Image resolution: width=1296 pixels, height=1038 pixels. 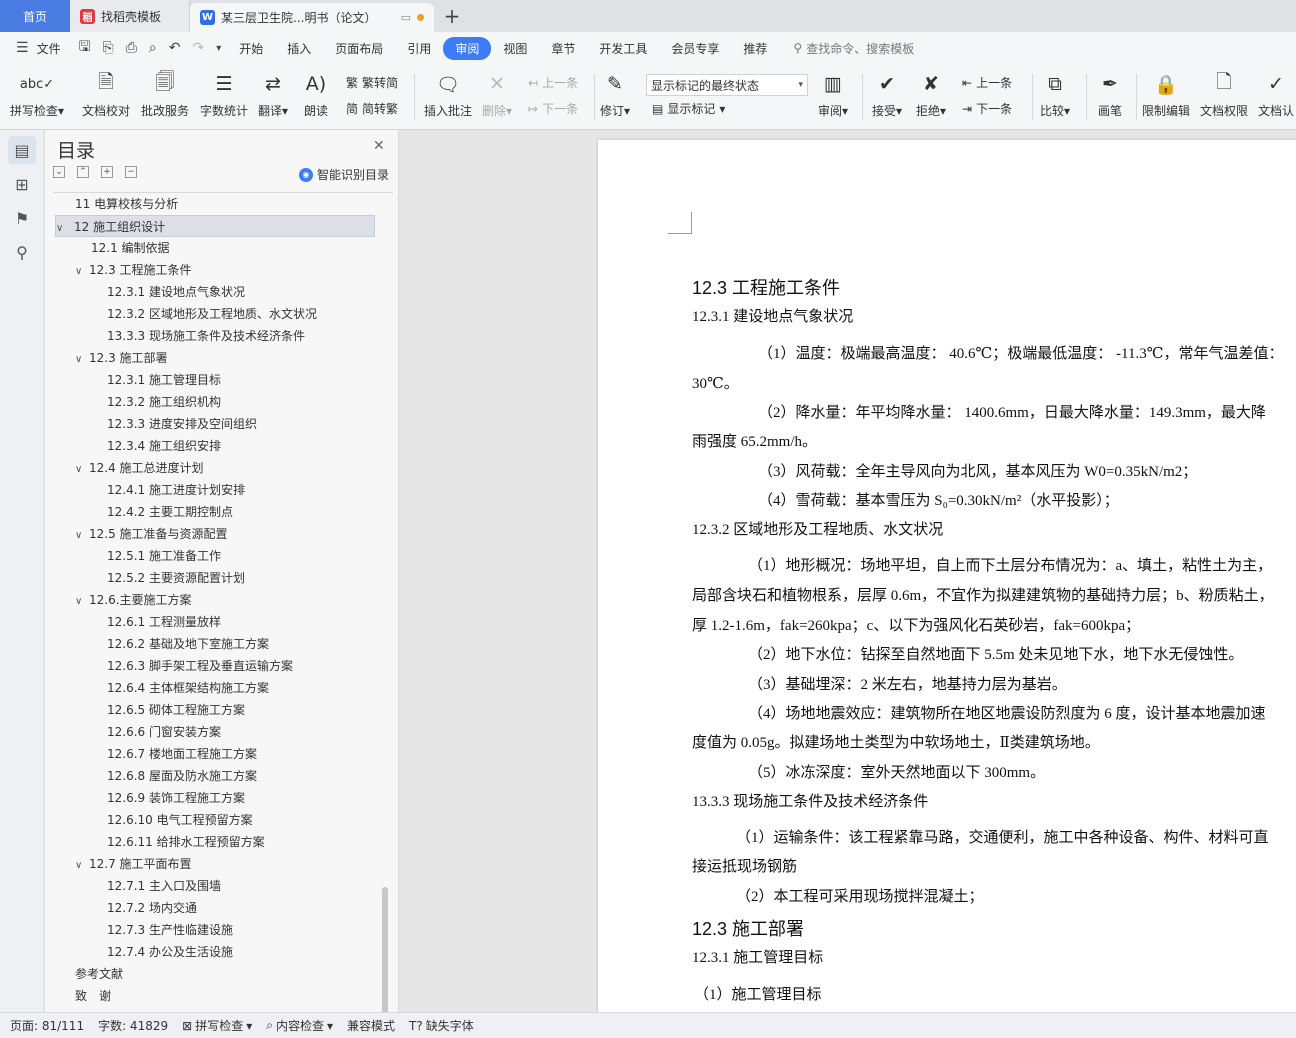 I want to click on reject-button: ✘ 拒绝▾, so click(x=931, y=94).